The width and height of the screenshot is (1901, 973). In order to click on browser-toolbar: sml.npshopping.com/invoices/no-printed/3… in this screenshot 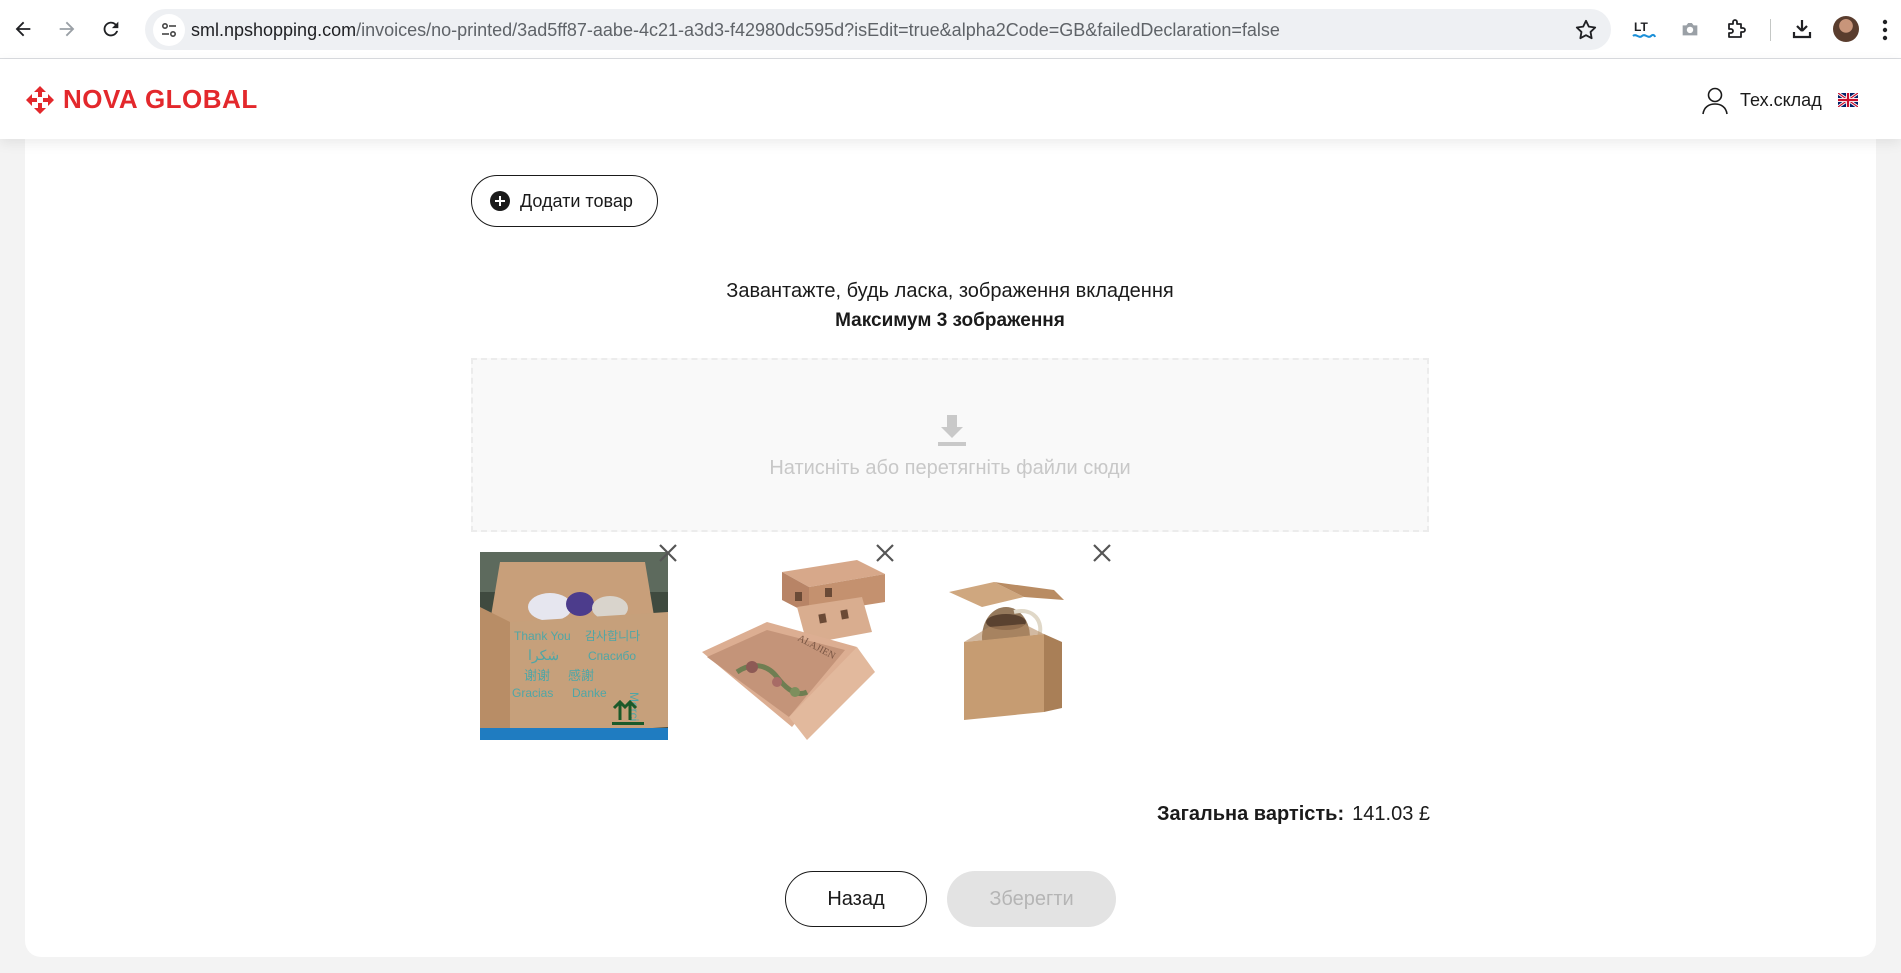, I will do `click(950, 29)`.